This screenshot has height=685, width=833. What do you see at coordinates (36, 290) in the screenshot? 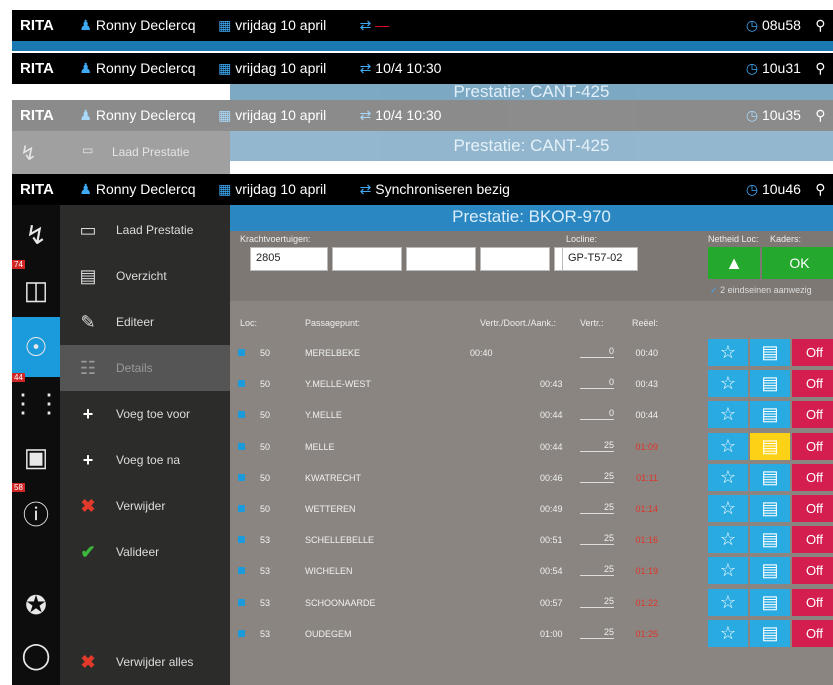
I see `toolbox-icon: 74 ◫` at bounding box center [36, 290].